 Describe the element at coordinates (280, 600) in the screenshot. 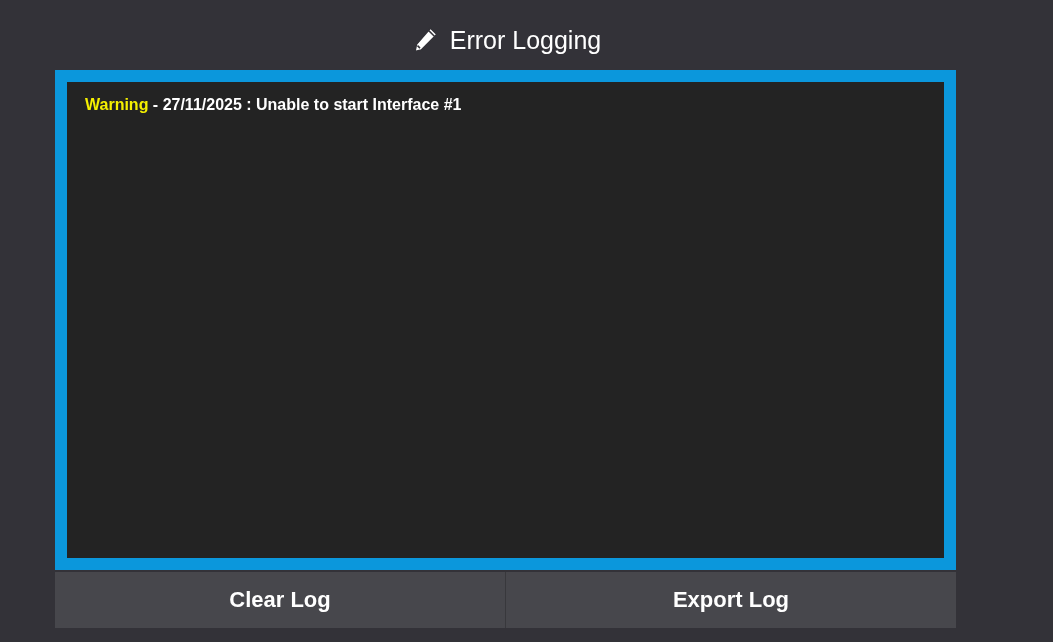

I see `log-button: Clear Log` at that location.